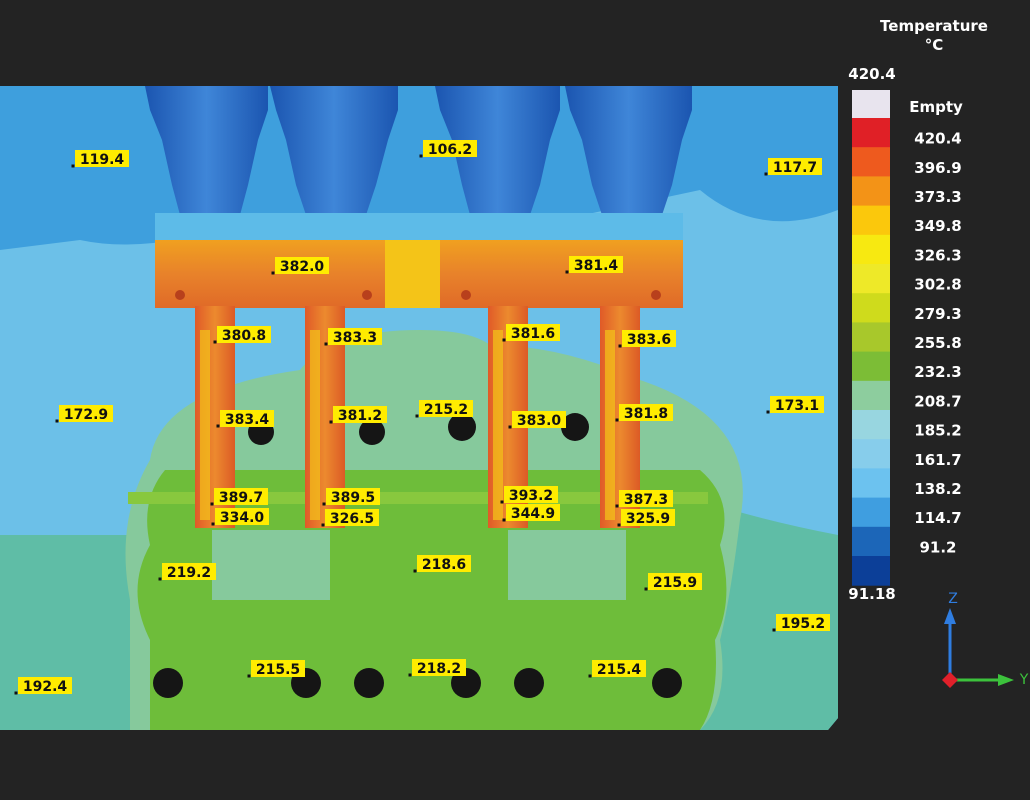 This screenshot has width=1030, height=800. Describe the element at coordinates (649, 340) in the screenshot. I see `probe-value: 383.6` at that location.